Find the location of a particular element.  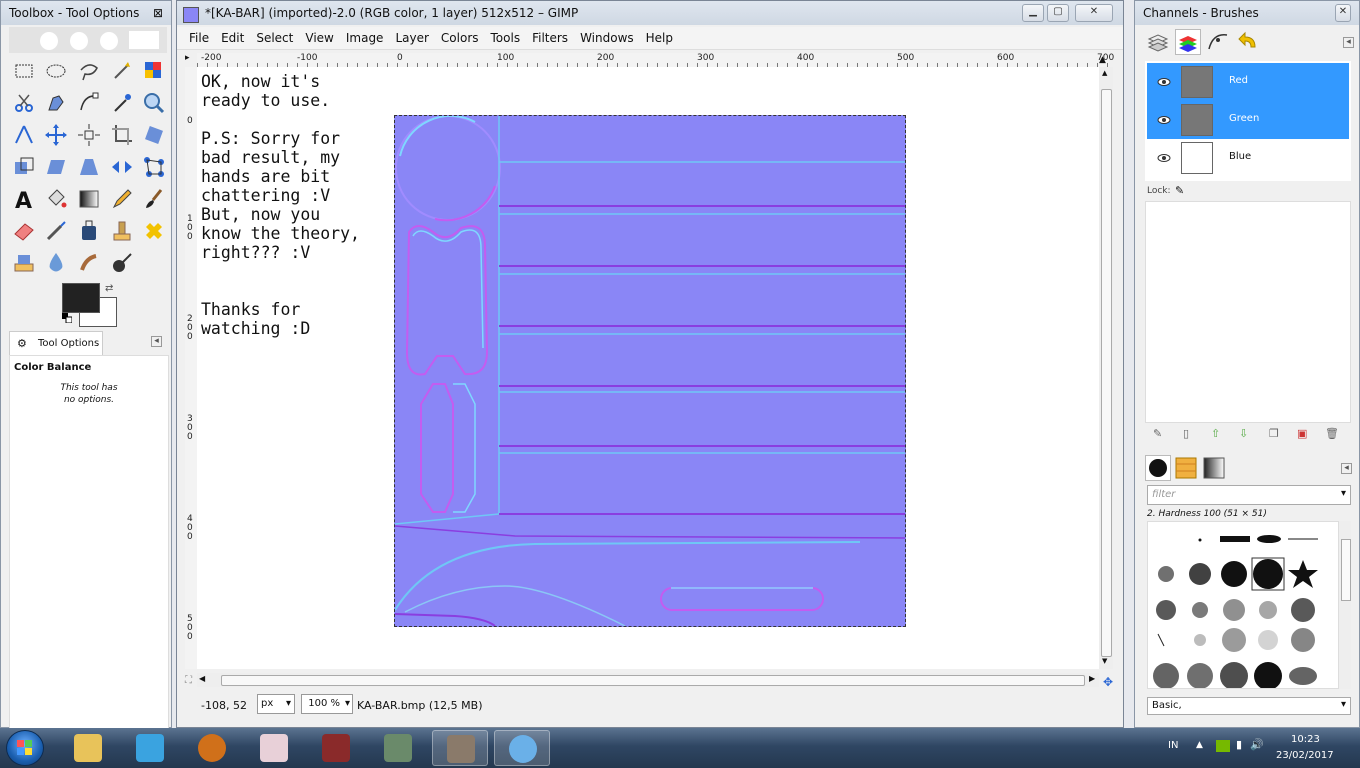

horizontal-scrollbar: ◀ ▶ is located at coordinates (648, 680).